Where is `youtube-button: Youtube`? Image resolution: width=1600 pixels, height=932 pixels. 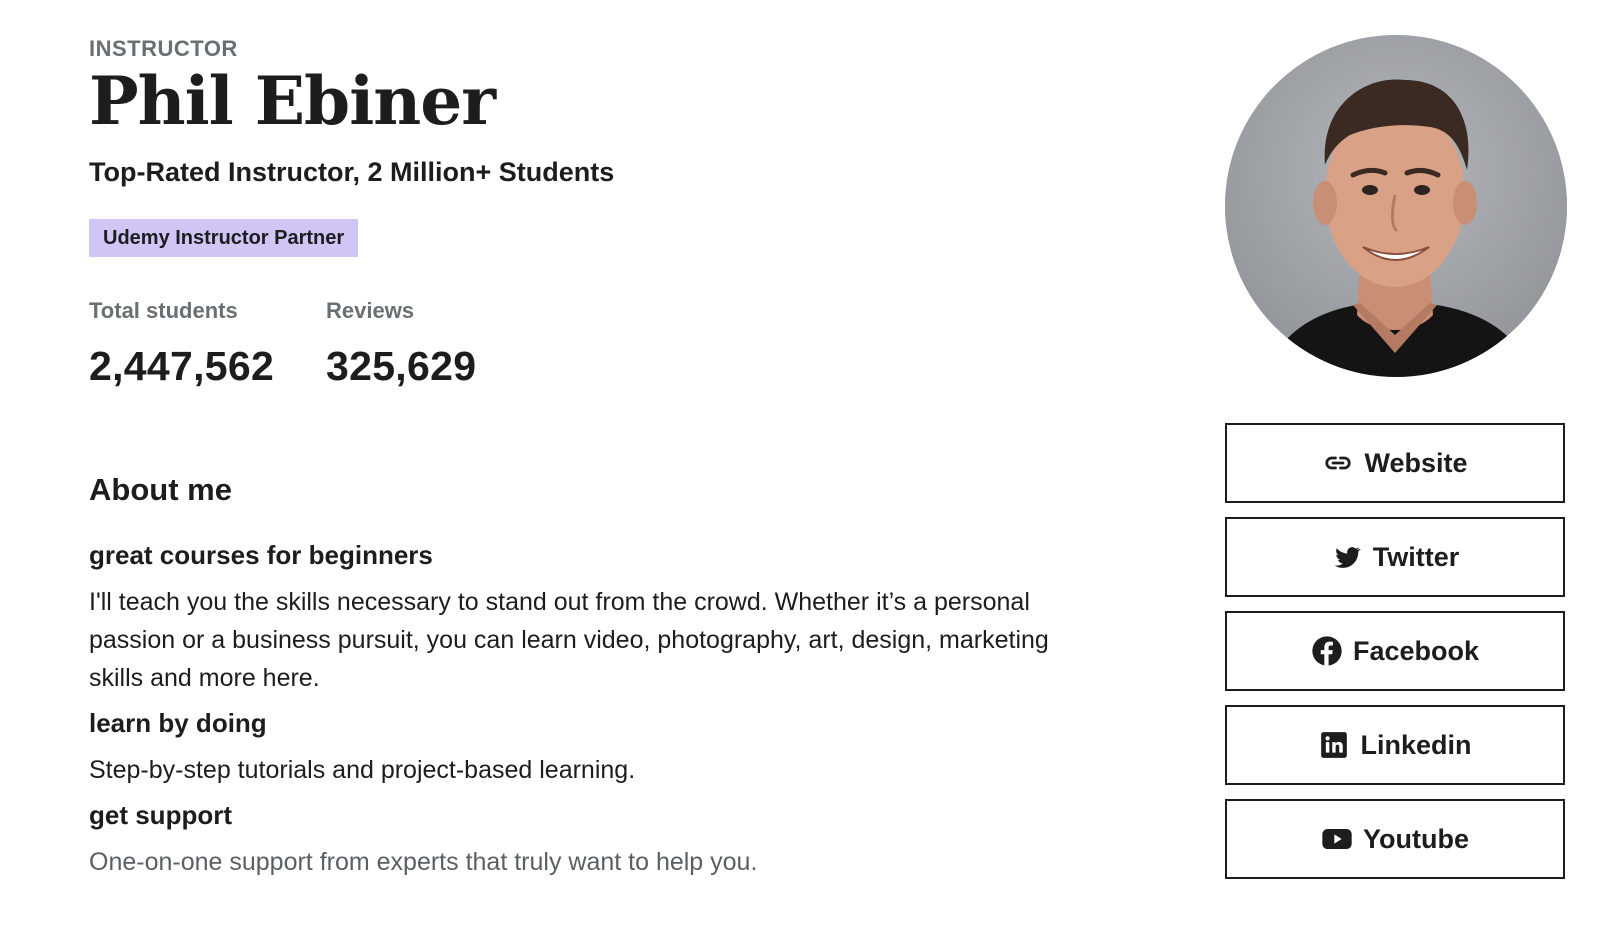 youtube-button: Youtube is located at coordinates (1395, 839).